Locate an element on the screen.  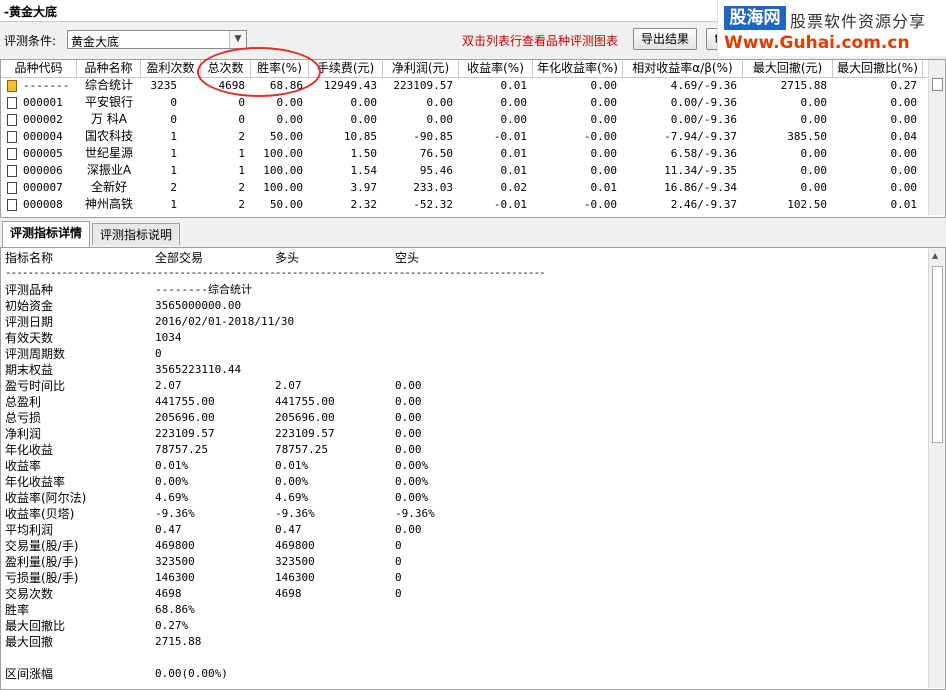
metric-all: 4.69% is located at coordinates (172, 497).